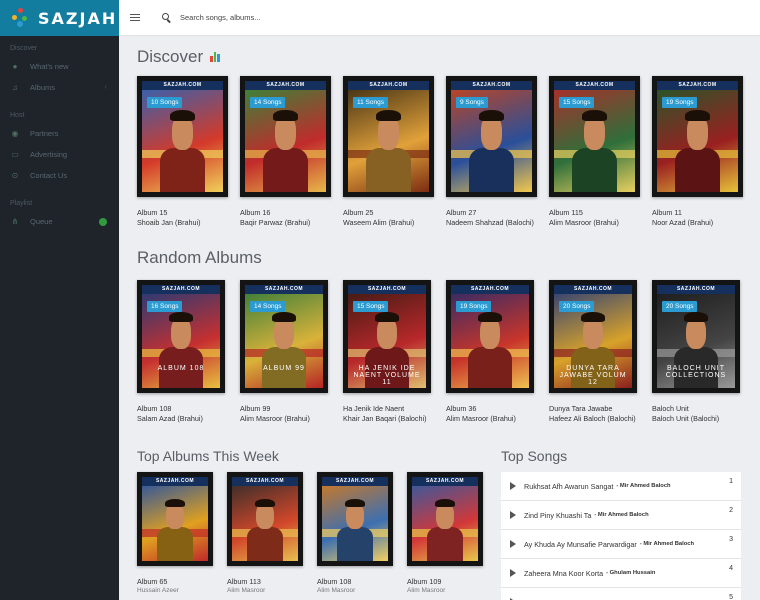  Describe the element at coordinates (169, 222) in the screenshot. I see `album-artist: Shoaib Jan (Brahui)` at that location.